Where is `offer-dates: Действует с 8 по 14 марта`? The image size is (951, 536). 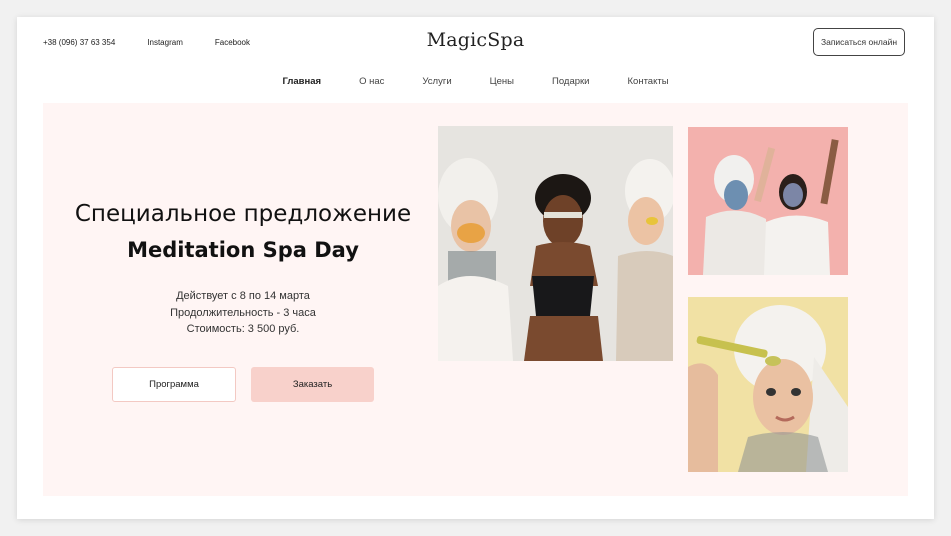 offer-dates: Действует с 8 по 14 марта is located at coordinates (243, 296).